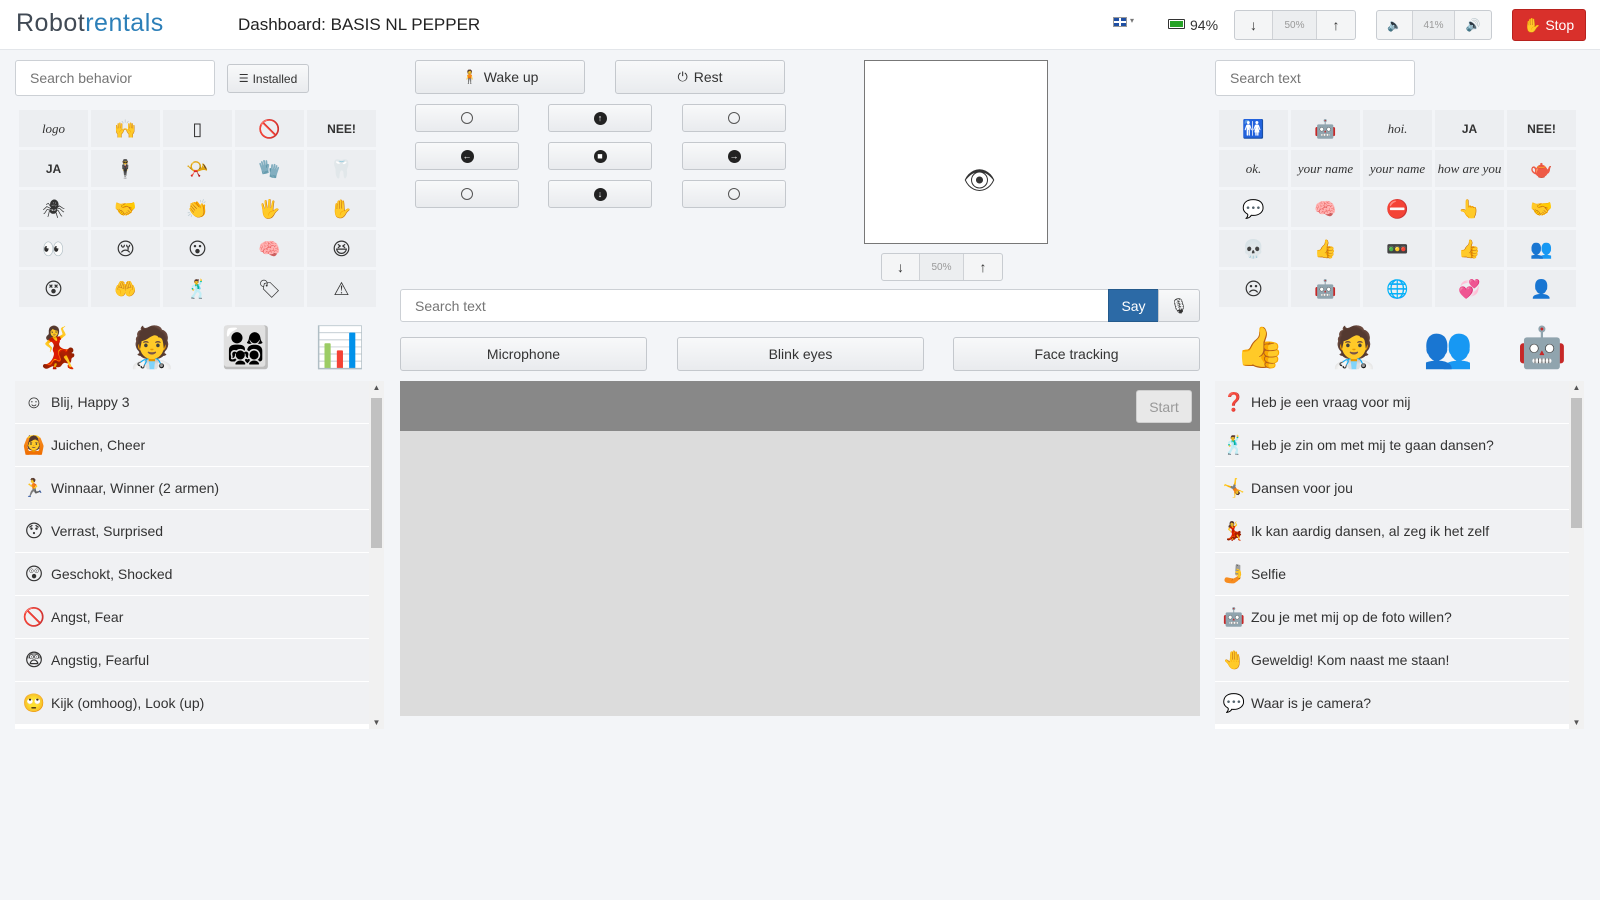  What do you see at coordinates (600, 194) in the screenshot?
I see `move-back-button: ↓` at bounding box center [600, 194].